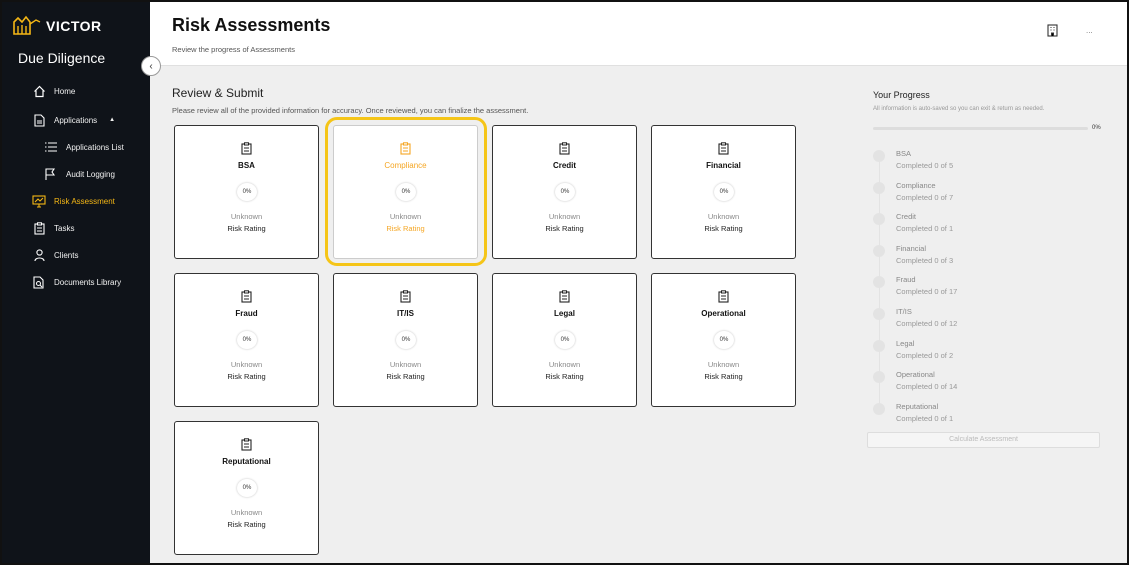  What do you see at coordinates (988, 226) in the screenshot?
I see `progress-step-credit: Credit Completed 0 of 1` at bounding box center [988, 226].